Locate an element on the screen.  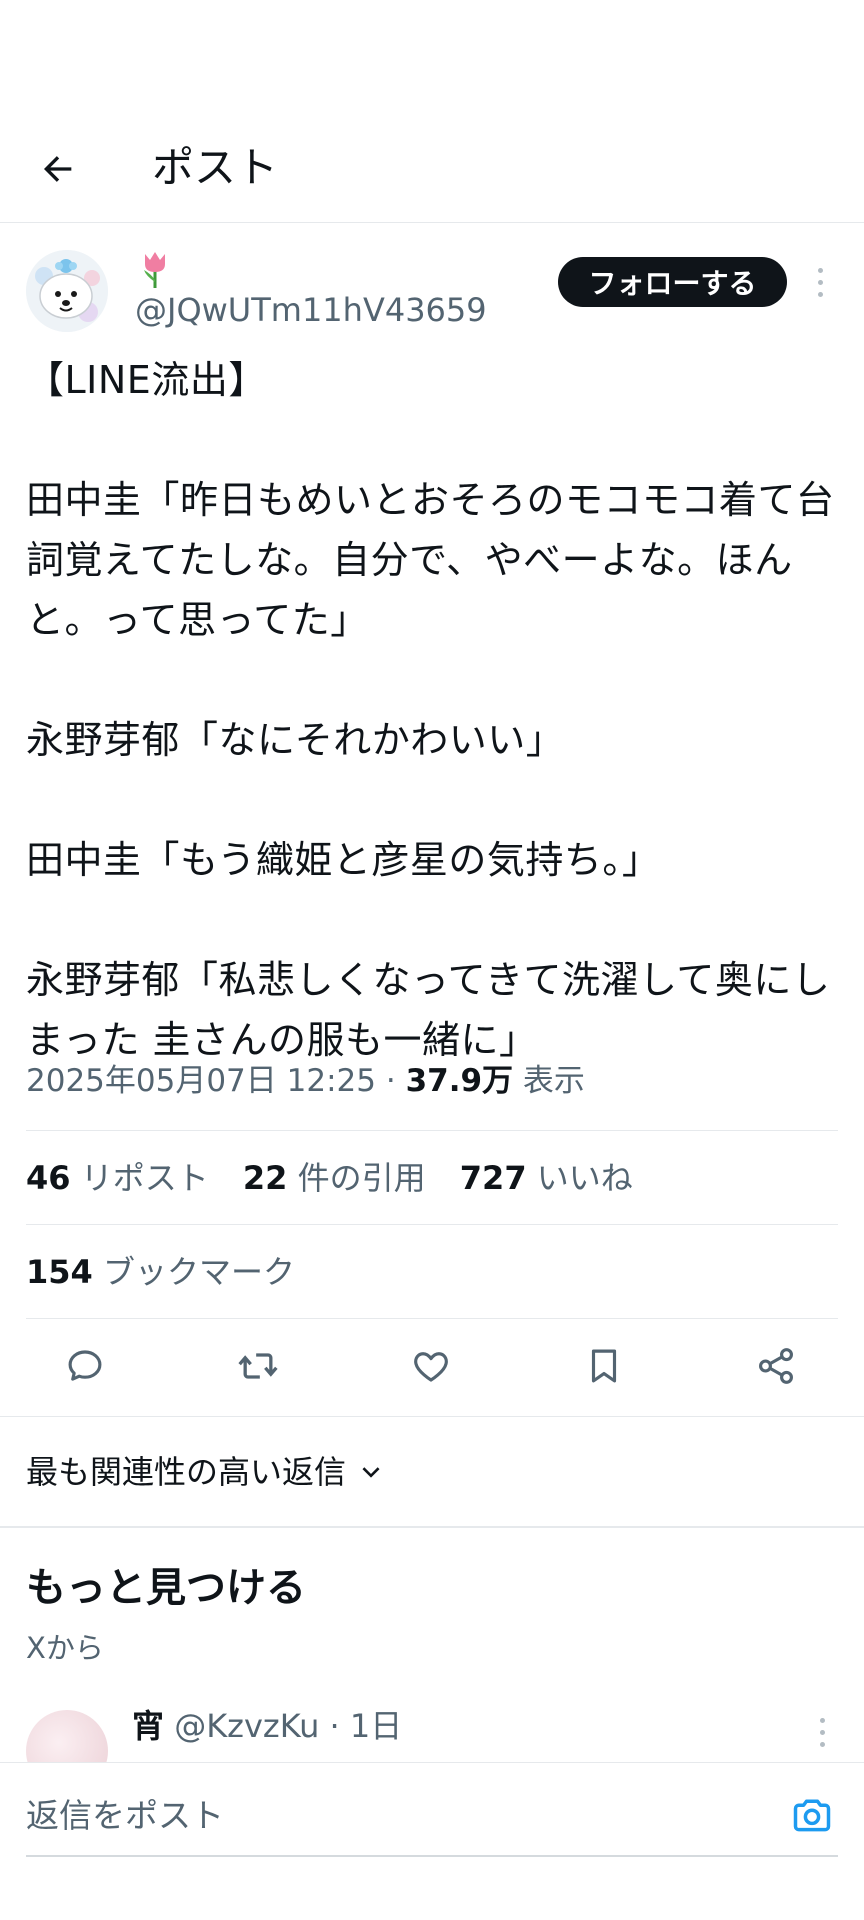
page-title: ポスト is located at coordinates (215, 167).